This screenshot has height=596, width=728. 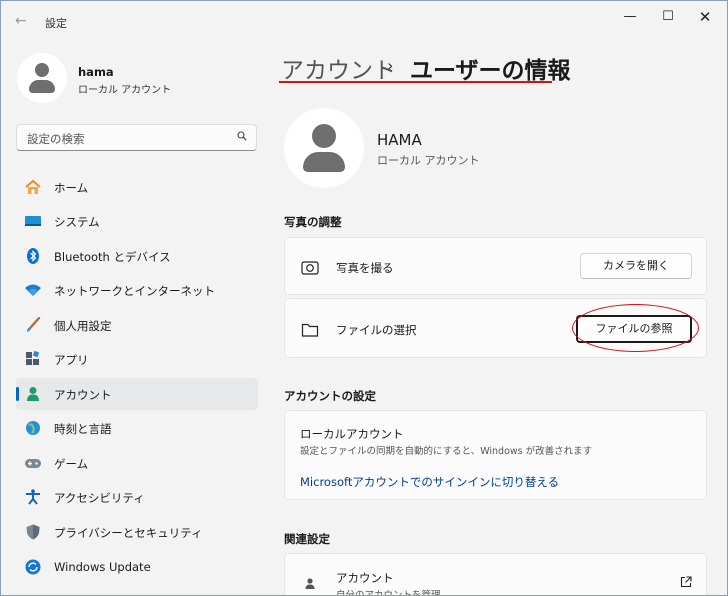 What do you see at coordinates (33, 290) in the screenshot?
I see `network-icon` at bounding box center [33, 290].